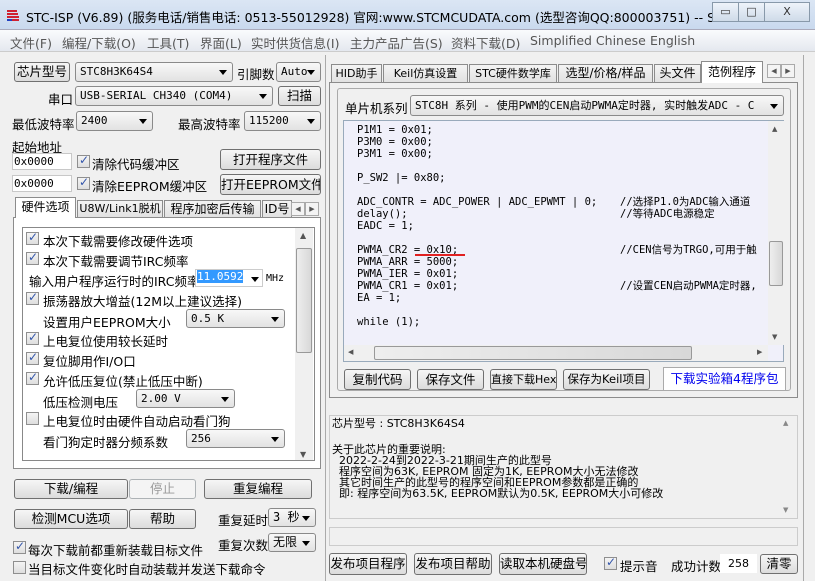 The image size is (815, 581). What do you see at coordinates (667, 214) in the screenshot?
I see `code-comment: //等待ADC电源稳定` at bounding box center [667, 214].